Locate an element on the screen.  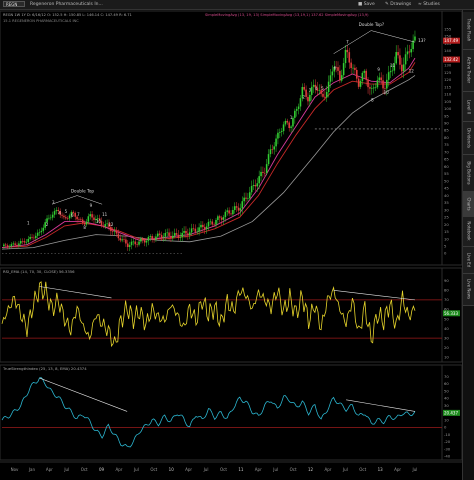
y-tick-label-0: 75 is located at coordinates (446, 144).